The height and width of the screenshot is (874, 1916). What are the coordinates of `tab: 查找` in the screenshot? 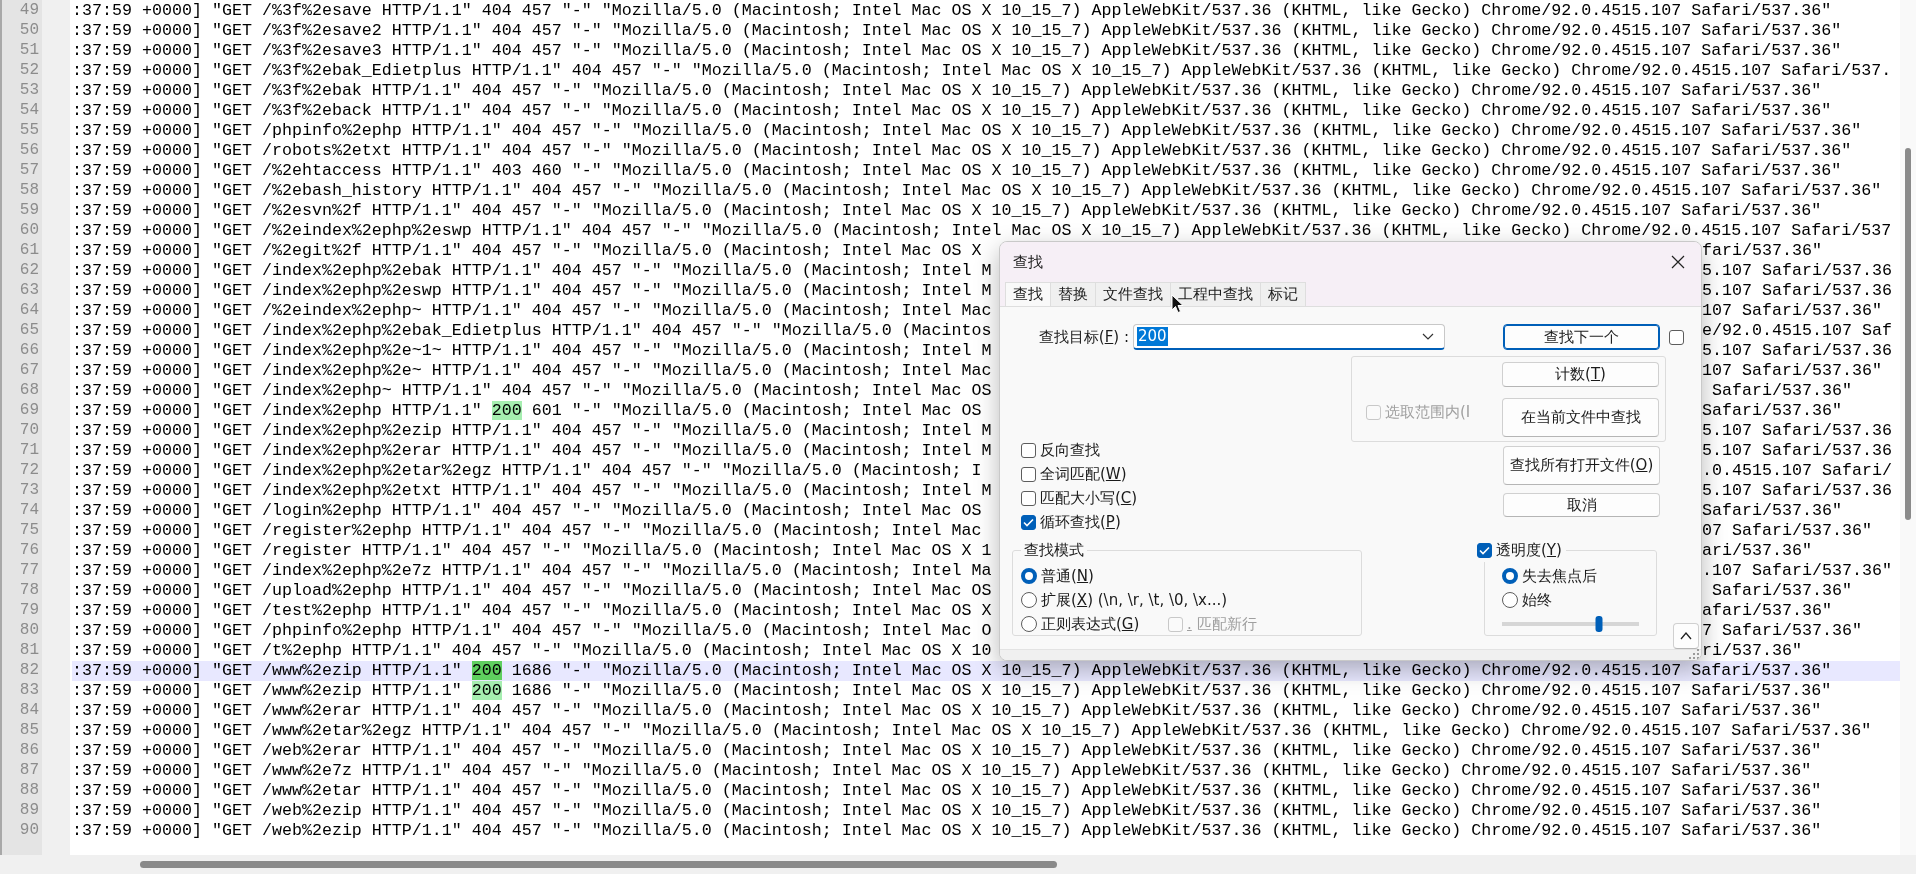 It's located at (1028, 294).